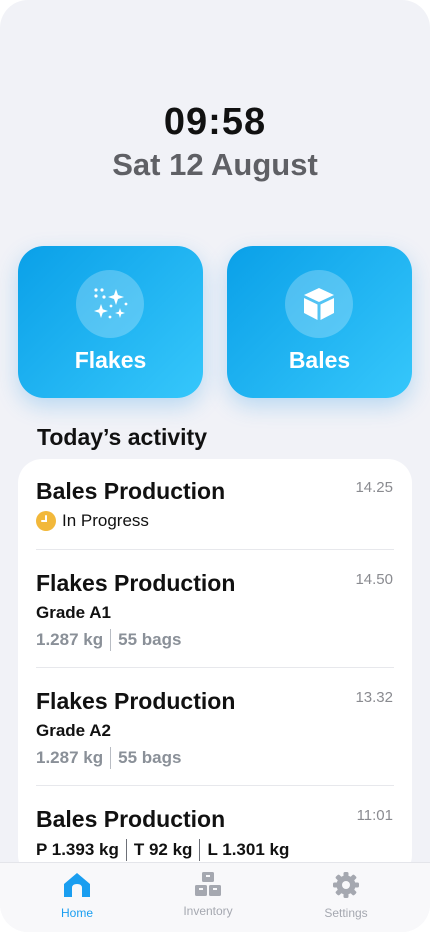 Image resolution: width=430 pixels, height=932 pixels. What do you see at coordinates (105, 520) in the screenshot?
I see `status-text: In Progress` at bounding box center [105, 520].